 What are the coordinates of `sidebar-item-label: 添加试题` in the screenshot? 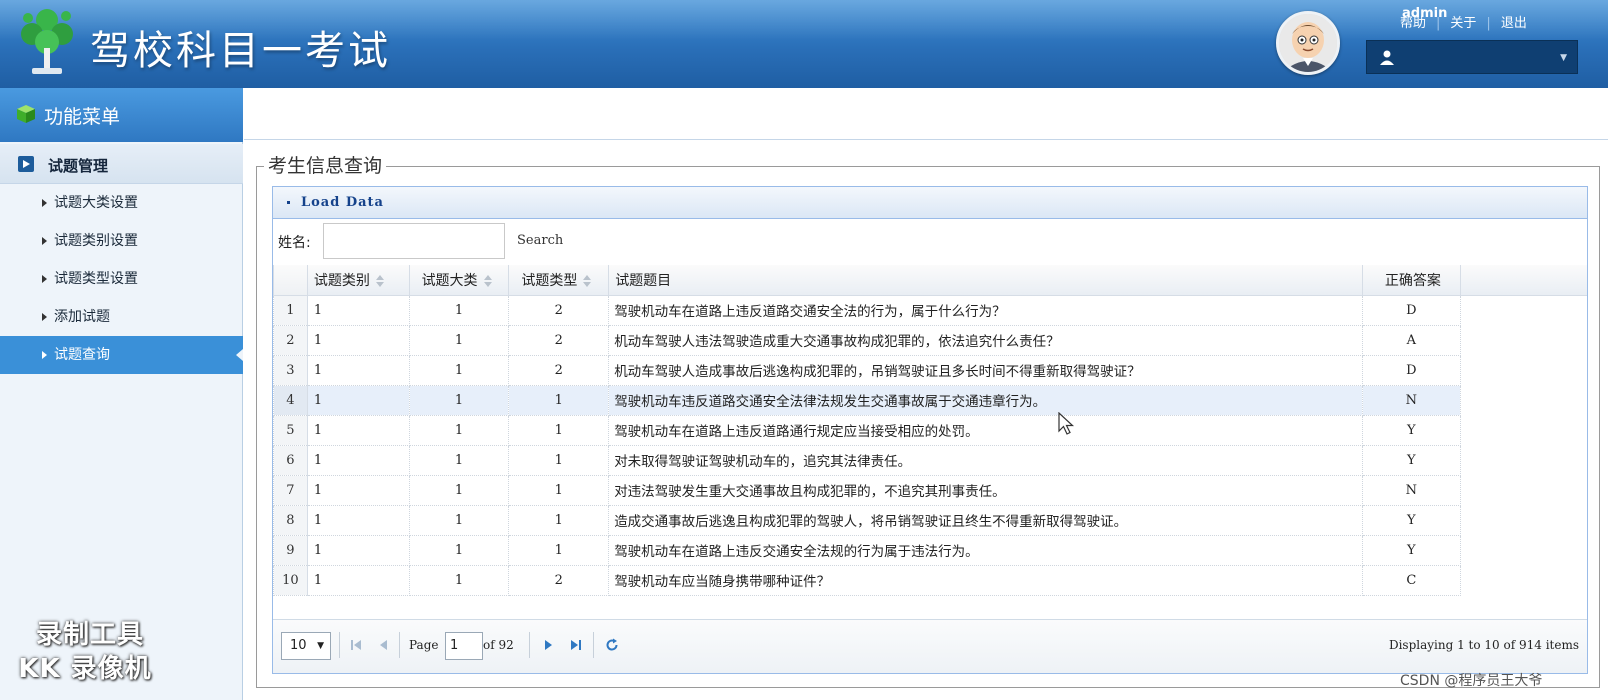 It's located at (82, 317).